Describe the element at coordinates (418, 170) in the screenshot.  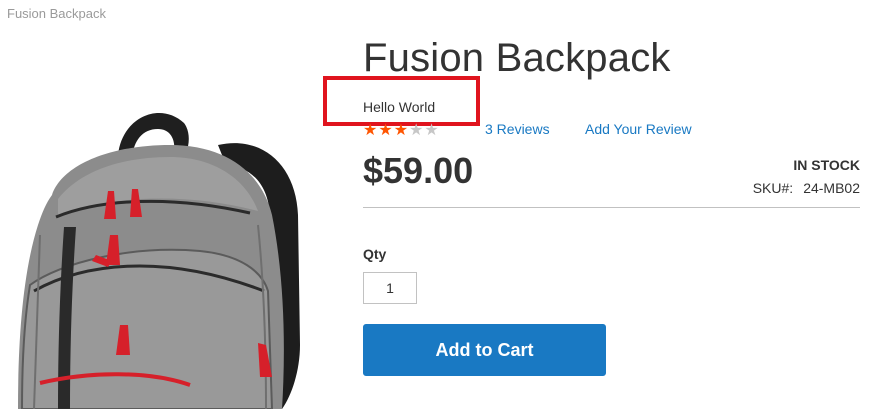
I see `product-price: $59.00` at that location.